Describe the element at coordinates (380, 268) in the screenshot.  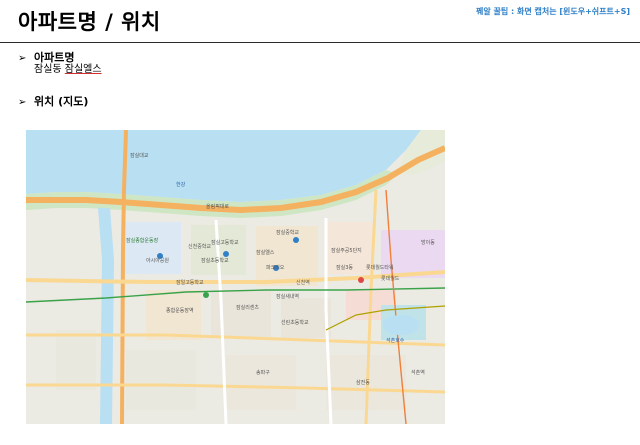
I see `map-label: 롯데월드타워` at that location.